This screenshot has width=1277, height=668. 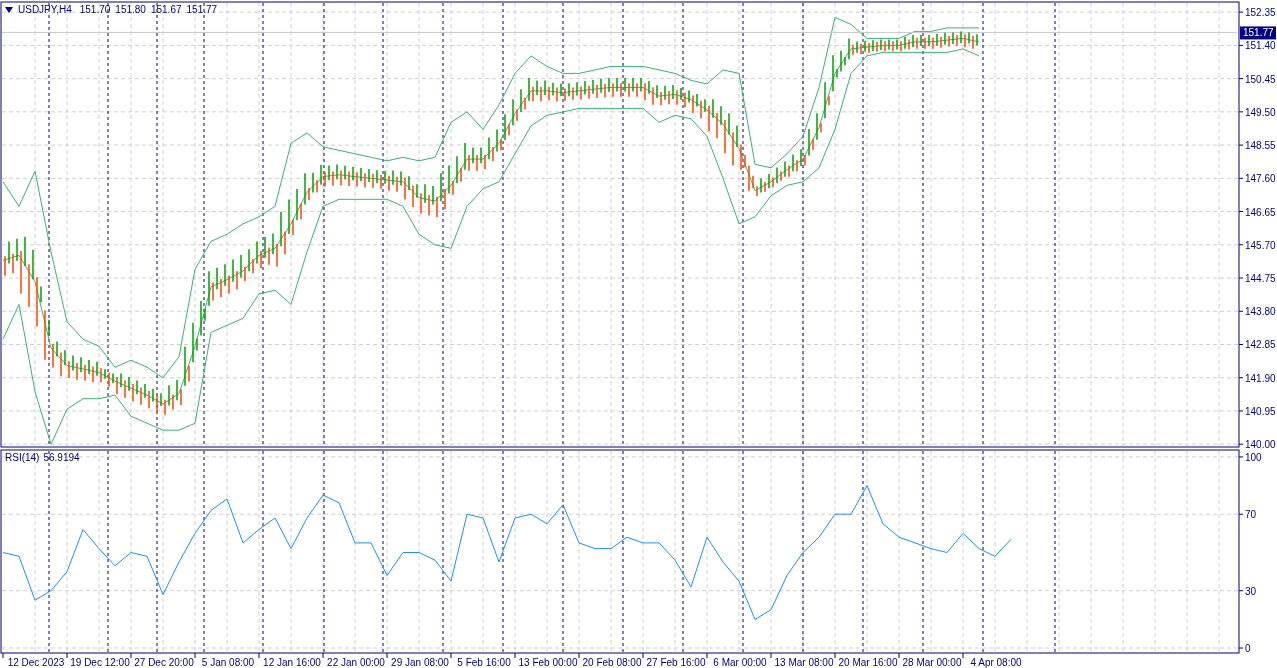 What do you see at coordinates (1260, 46) in the screenshot?
I see `price-axis-label: 151.40` at bounding box center [1260, 46].